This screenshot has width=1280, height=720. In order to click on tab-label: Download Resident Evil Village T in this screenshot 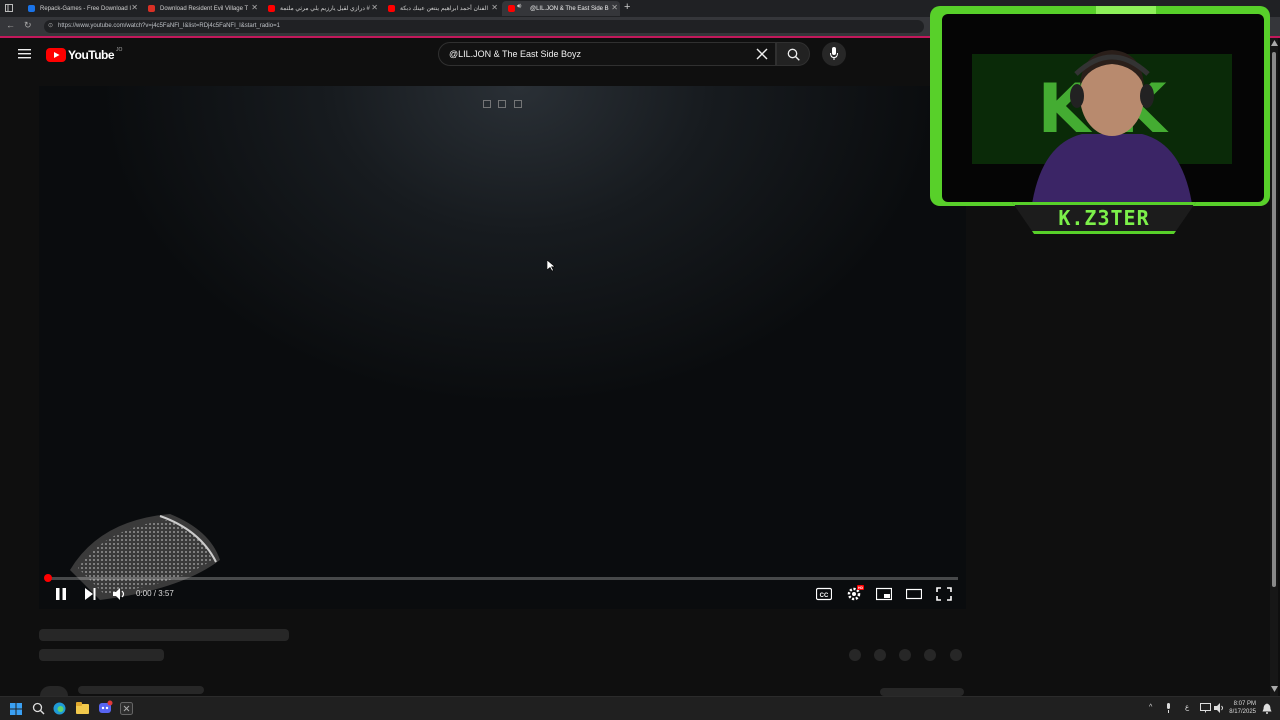, I will do `click(204, 8)`.